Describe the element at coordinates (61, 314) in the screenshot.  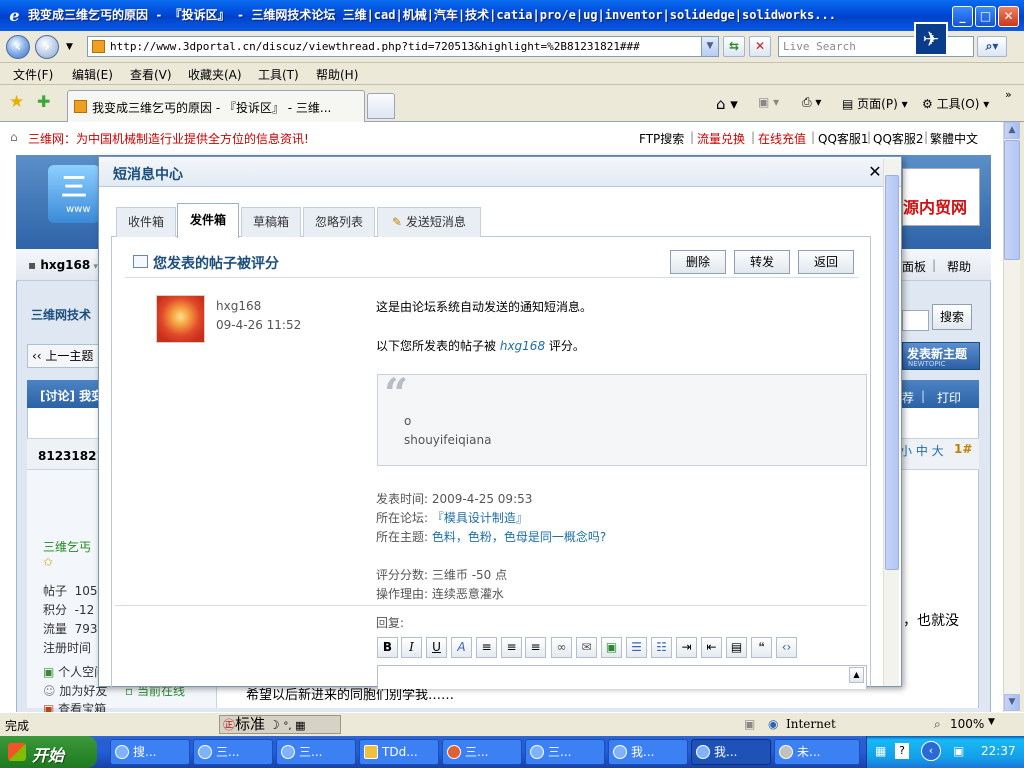
I see `breadcrumb: 三维网技术` at that location.